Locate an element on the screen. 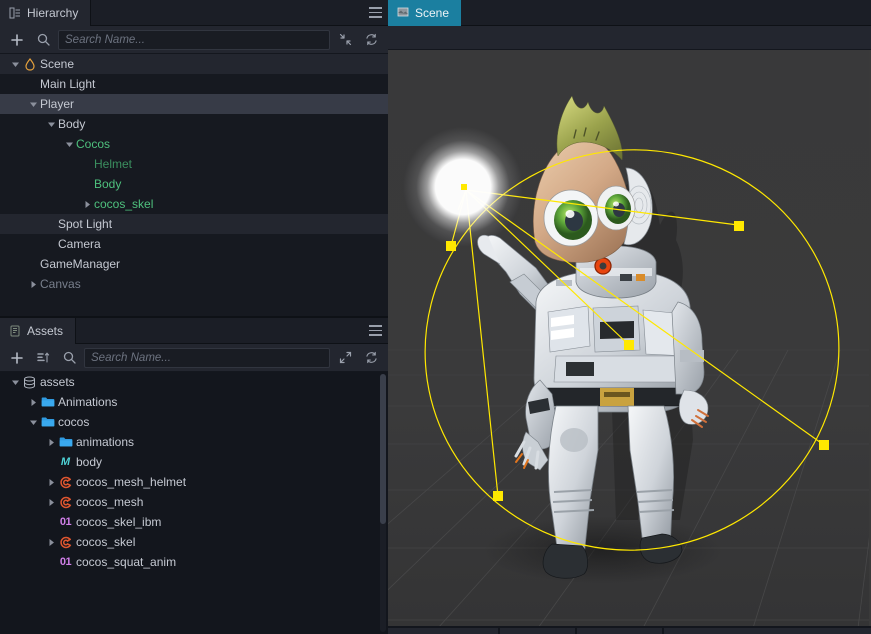 The height and width of the screenshot is (634, 871). tree-row-label: cocos_mesh is located at coordinates (110, 502).